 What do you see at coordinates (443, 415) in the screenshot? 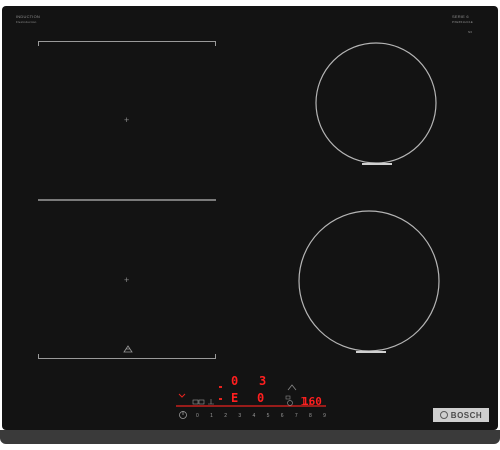
I see `bosch-armature-icon` at bounding box center [443, 415].